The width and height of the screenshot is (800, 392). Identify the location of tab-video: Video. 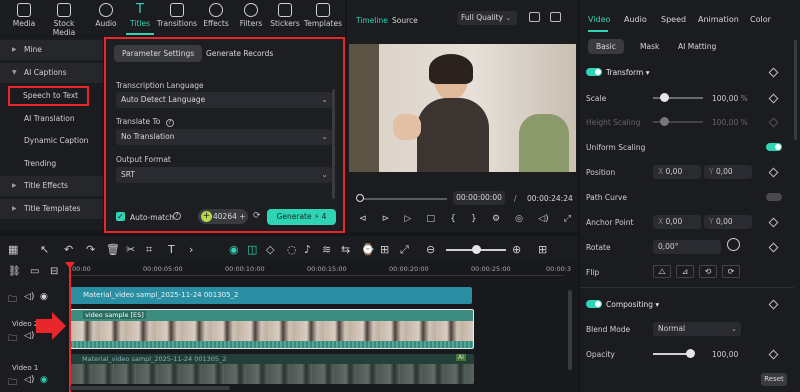
(599, 19).